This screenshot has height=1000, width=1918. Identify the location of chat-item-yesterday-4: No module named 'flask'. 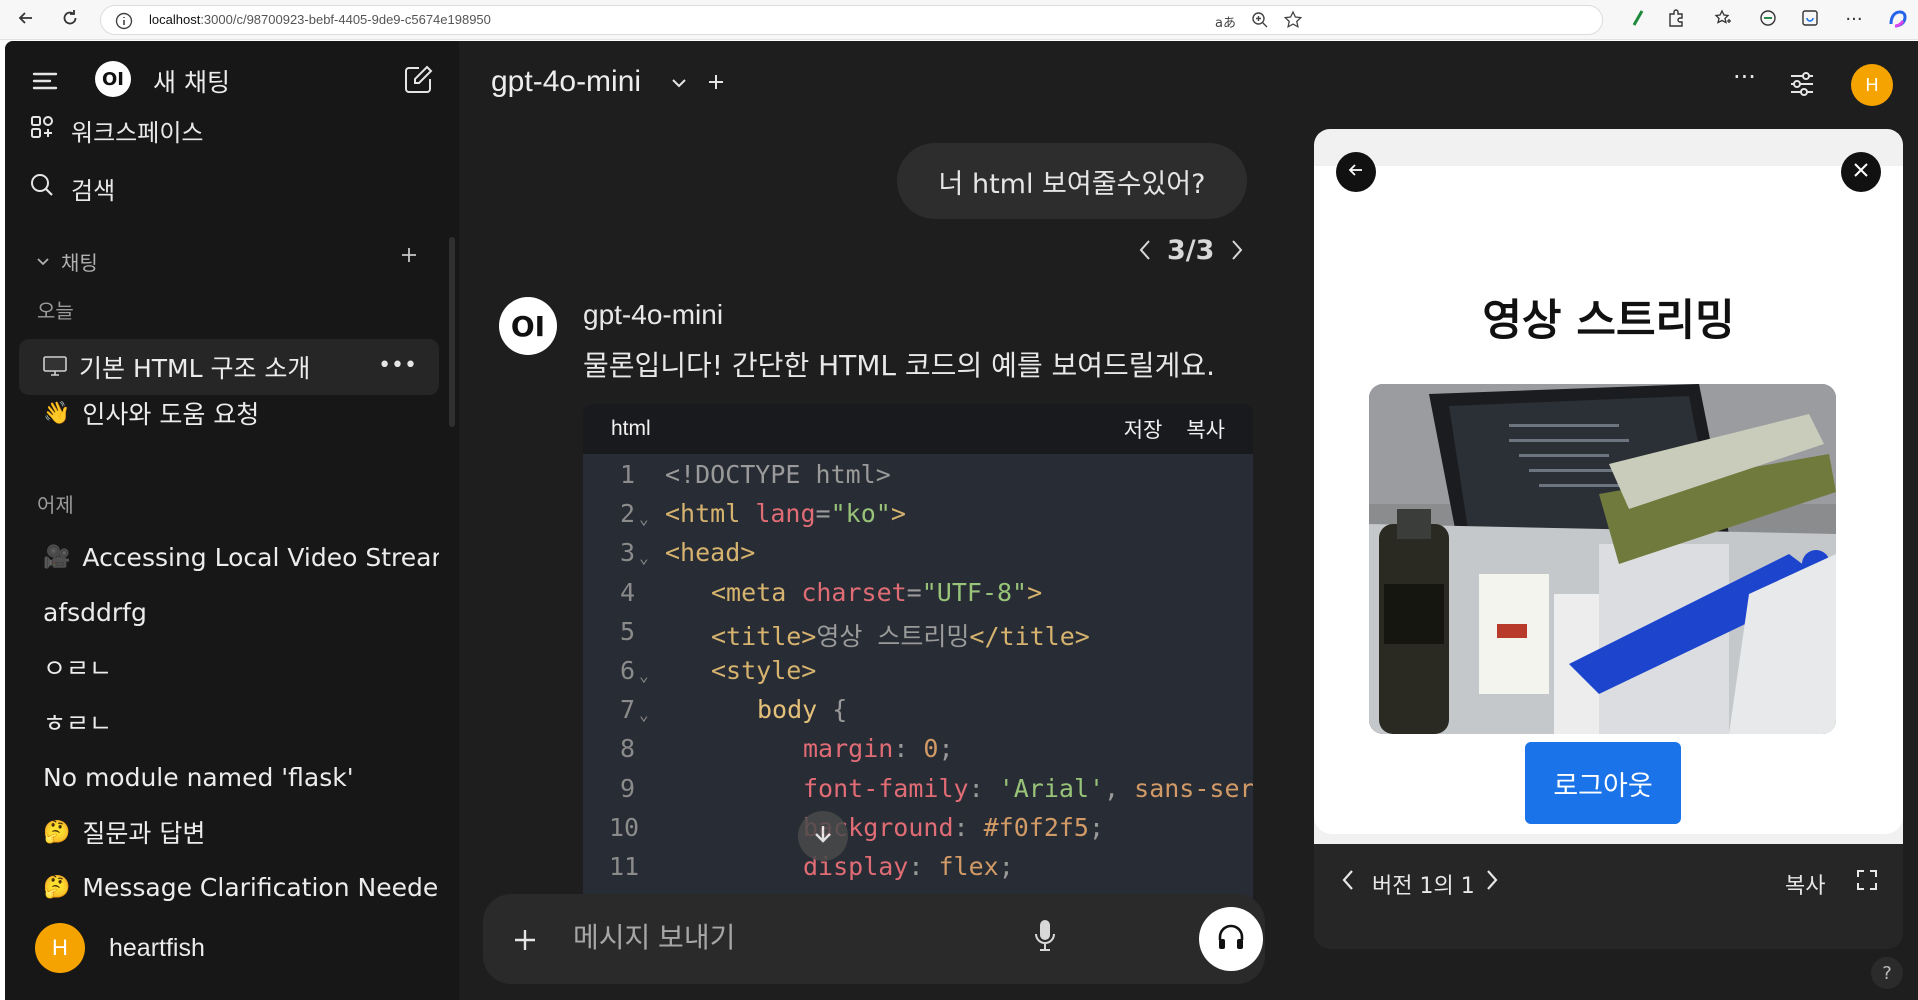
(229, 777).